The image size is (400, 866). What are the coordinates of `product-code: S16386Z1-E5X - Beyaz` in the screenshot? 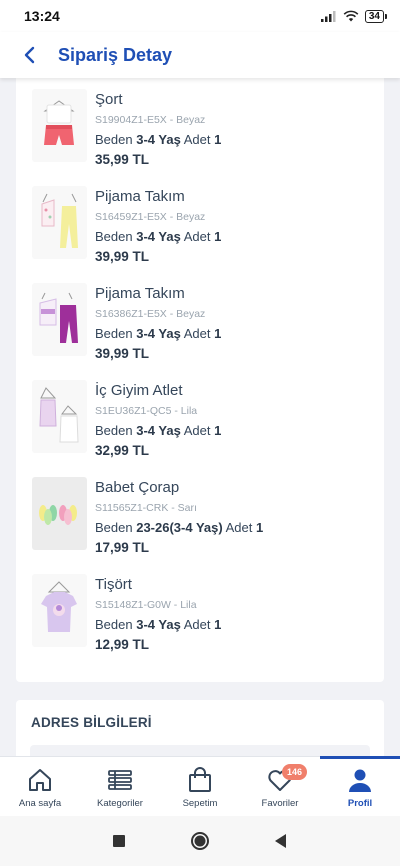 It's located at (150, 314).